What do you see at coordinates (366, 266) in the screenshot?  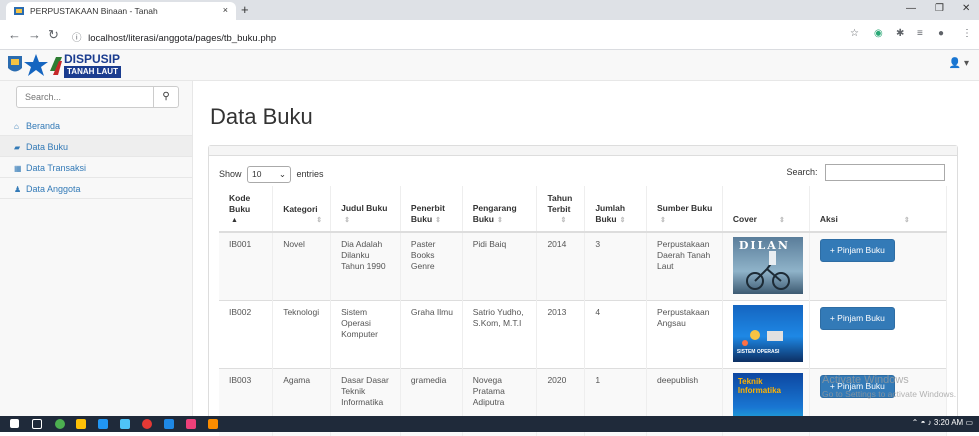 I see `cell-judul: Dia Adalah Dilanku Tahun 1990` at bounding box center [366, 266].